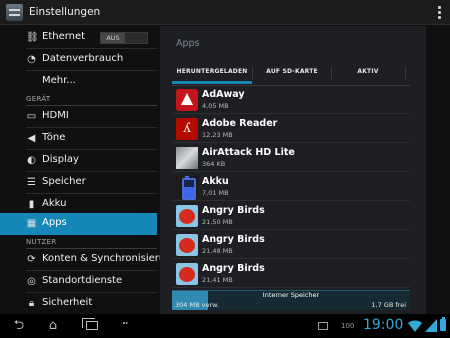 The image size is (450, 338). I want to click on brightness-icon: ◐, so click(31, 160).